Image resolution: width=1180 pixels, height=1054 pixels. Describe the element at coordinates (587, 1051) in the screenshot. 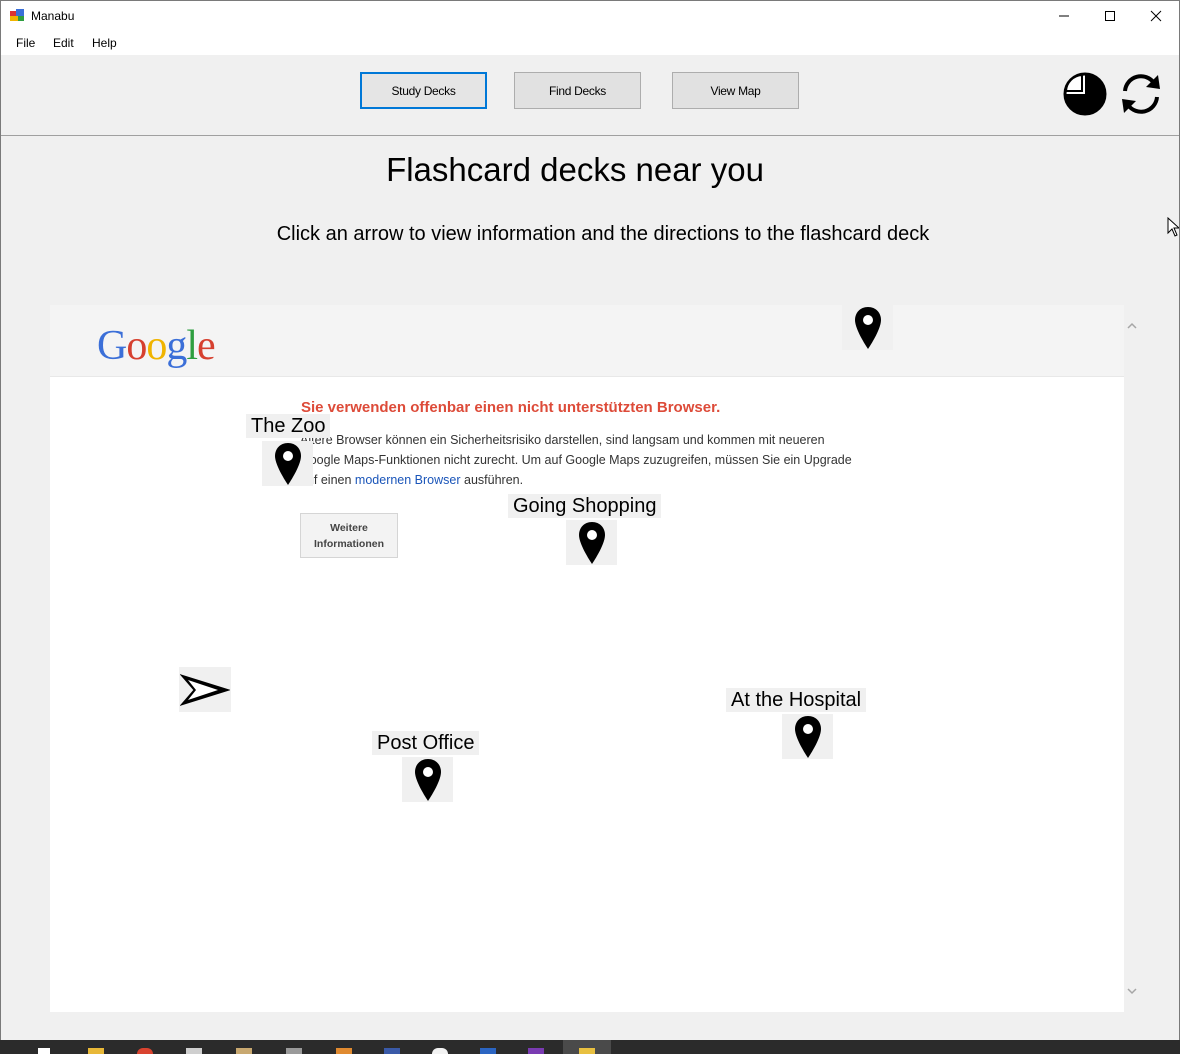

I see `manabu-app-icon` at that location.